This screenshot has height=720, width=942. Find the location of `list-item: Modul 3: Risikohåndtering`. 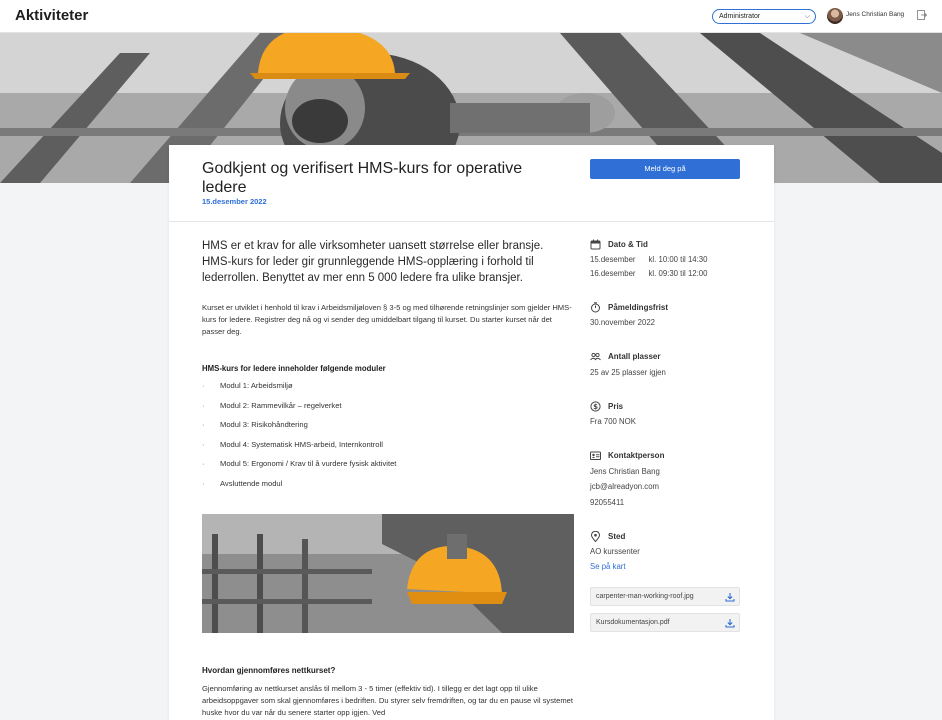

list-item: Modul 3: Risikohåndtering is located at coordinates (388, 428).